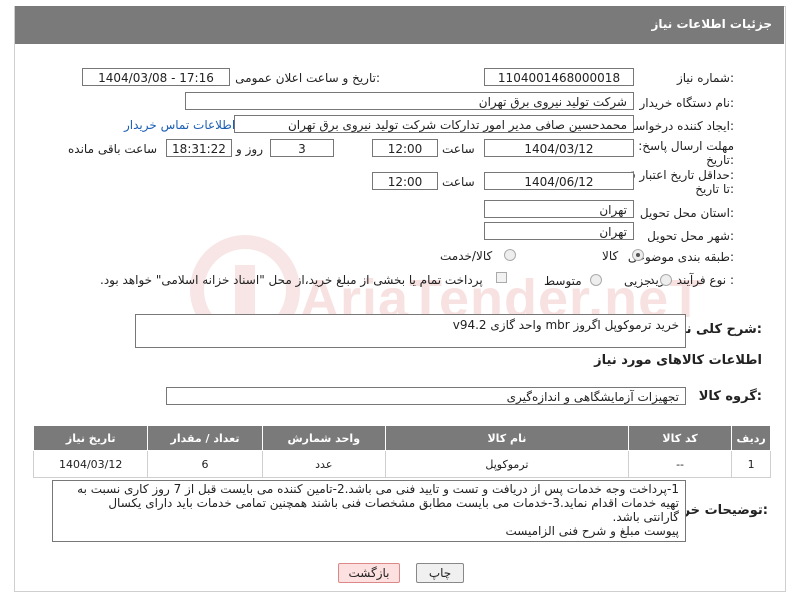 This screenshot has width=788, height=598. Describe the element at coordinates (199, 148) in the screenshot. I see `remaining-time-field: 18:31:22` at that location.